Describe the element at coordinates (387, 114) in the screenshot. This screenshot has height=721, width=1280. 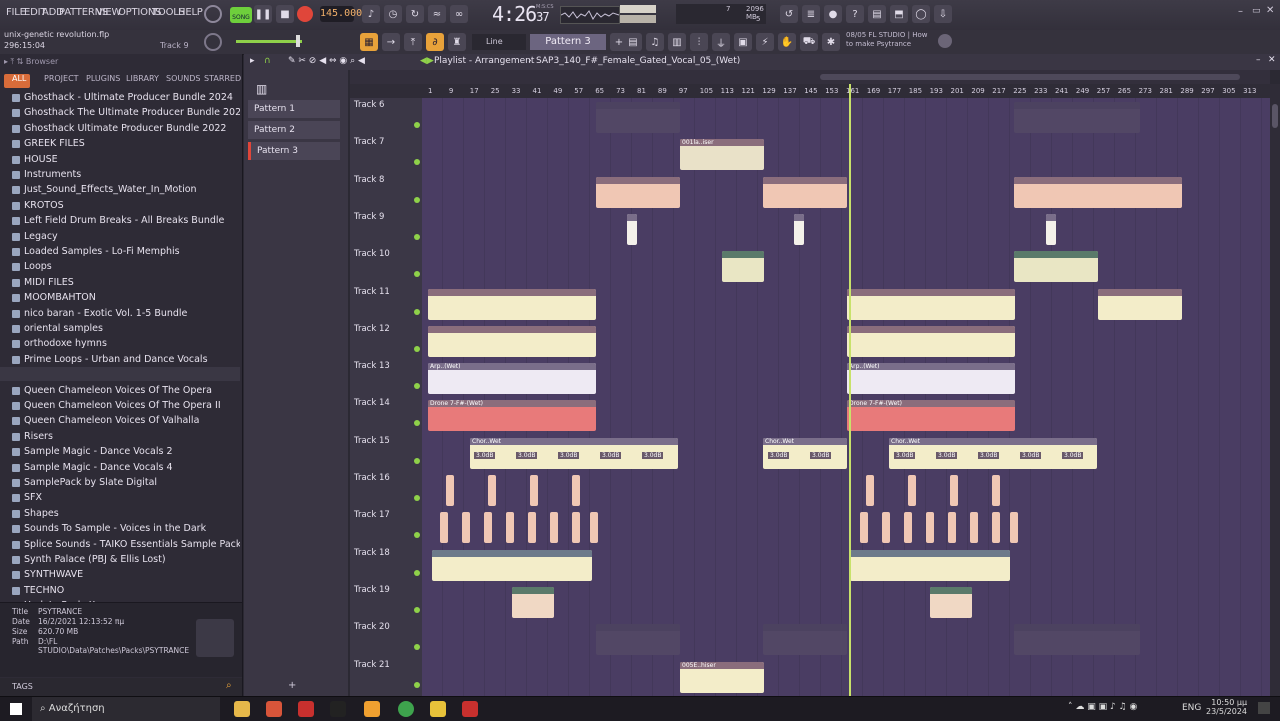
I see `track-header: Track 6` at that location.